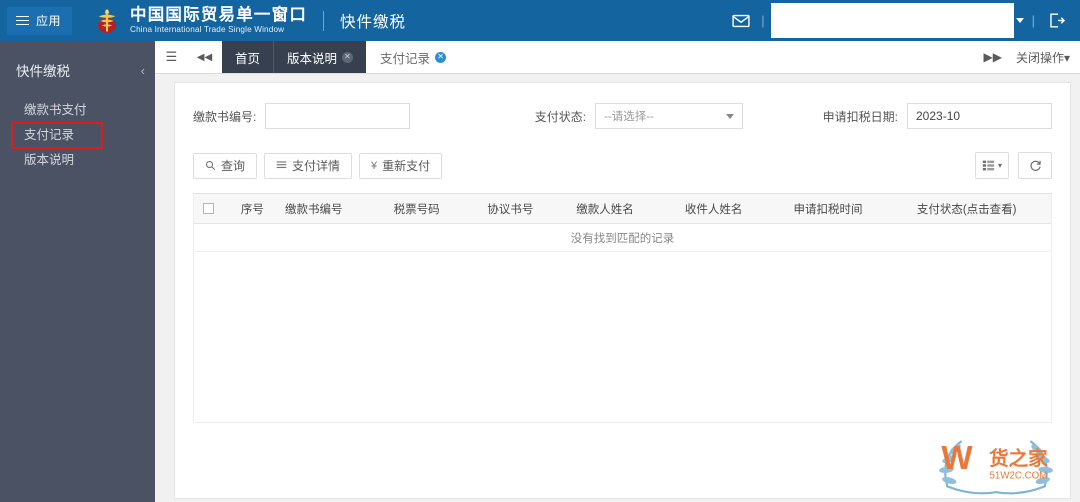 This screenshot has height=502, width=1080. I want to click on column-header-recipient-name: 收件人姓名, so click(735, 209).